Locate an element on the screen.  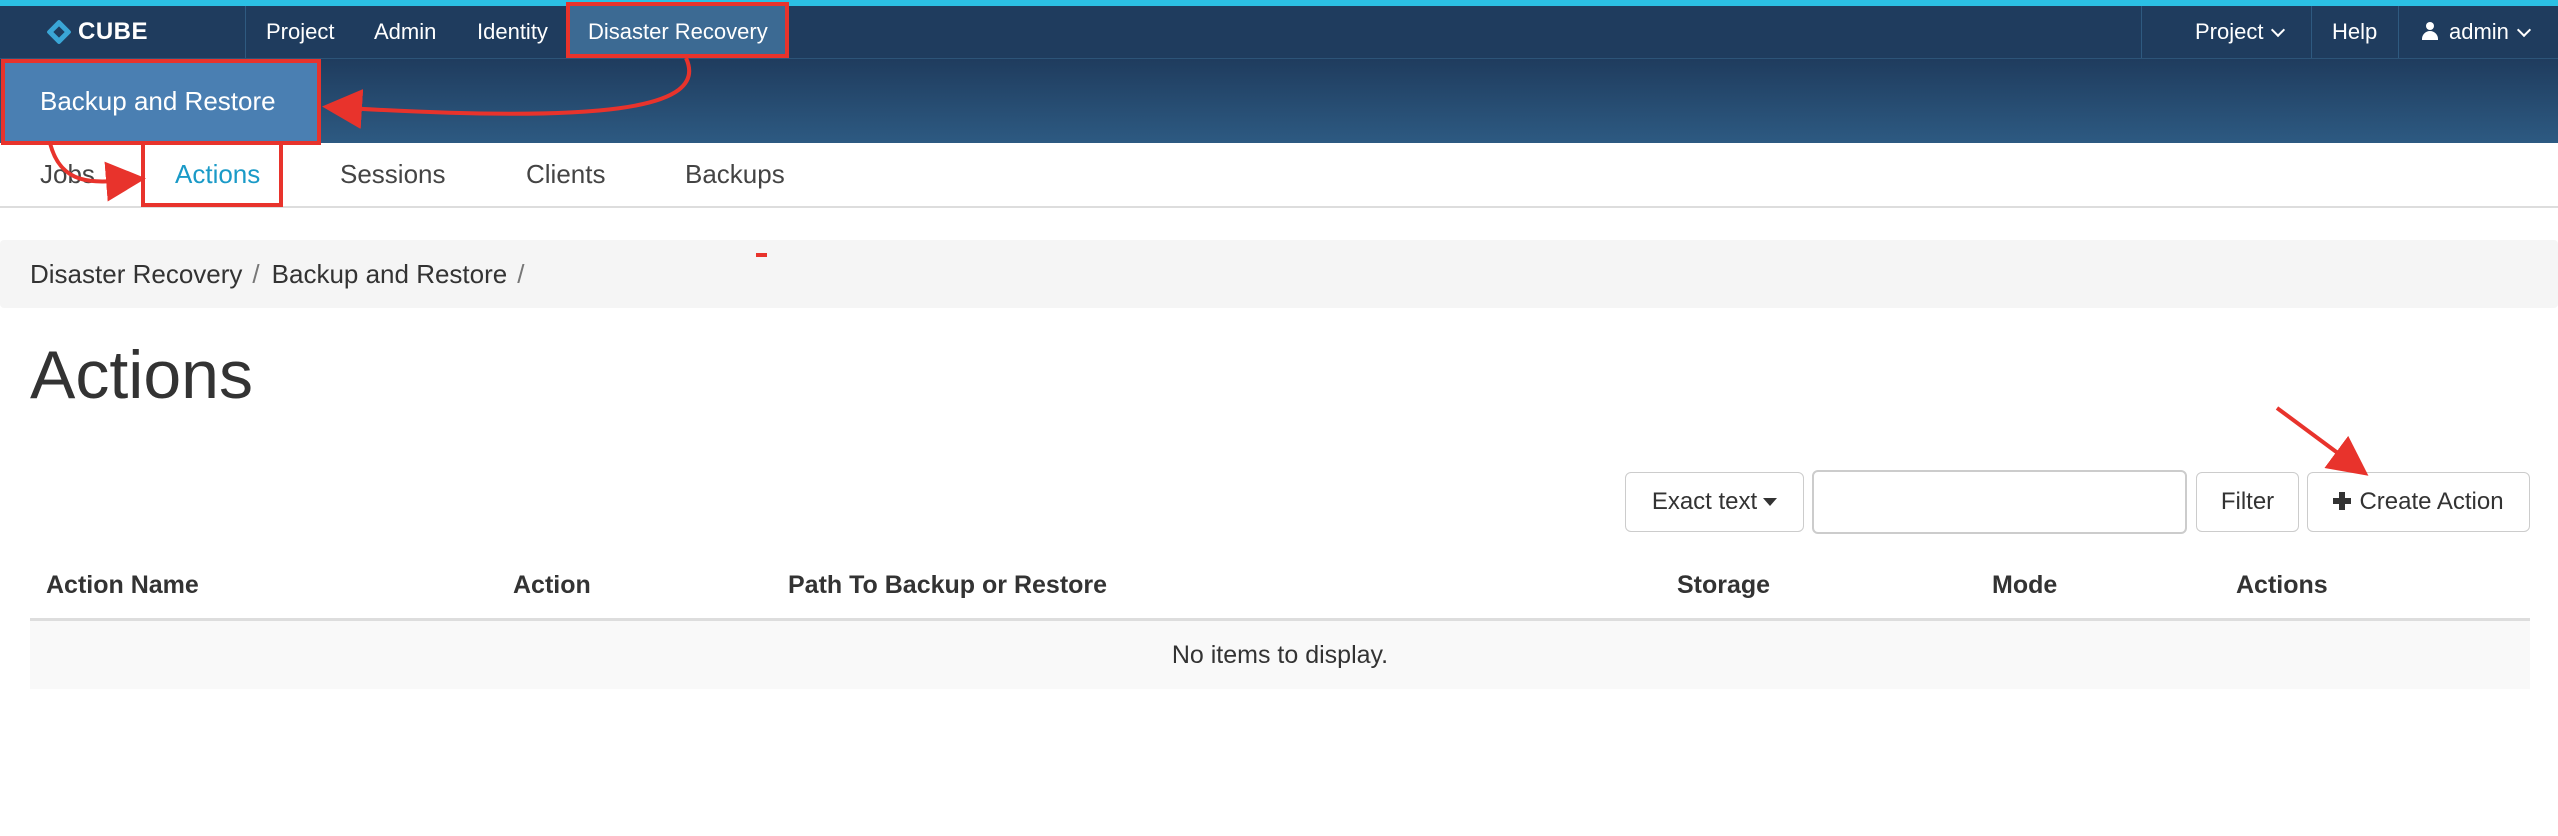
nav-item-project: Project is located at coordinates (300, 32).